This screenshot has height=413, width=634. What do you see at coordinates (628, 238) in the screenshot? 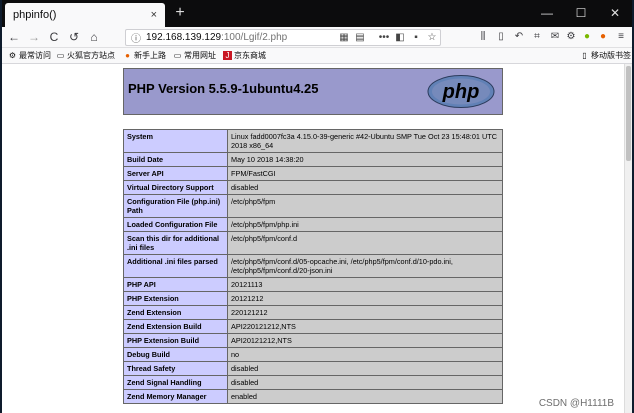
I see `vertical-scrollbar` at bounding box center [628, 238].